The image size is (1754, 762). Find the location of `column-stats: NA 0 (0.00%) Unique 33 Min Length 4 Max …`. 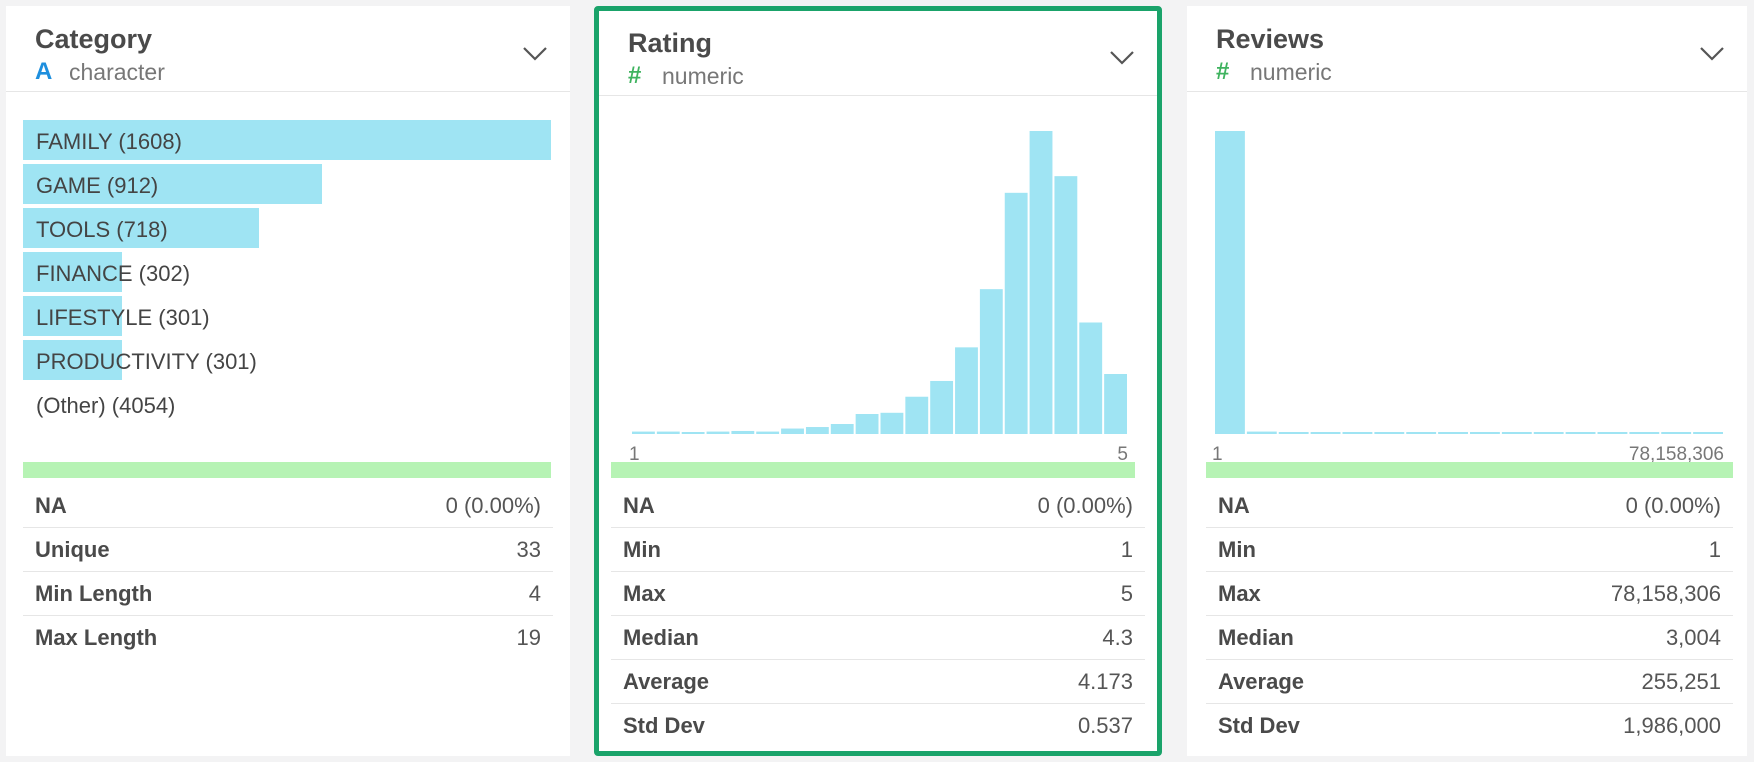

column-stats: NA 0 (0.00%) Unique 33 Min Length 4 Max … is located at coordinates (288, 572).